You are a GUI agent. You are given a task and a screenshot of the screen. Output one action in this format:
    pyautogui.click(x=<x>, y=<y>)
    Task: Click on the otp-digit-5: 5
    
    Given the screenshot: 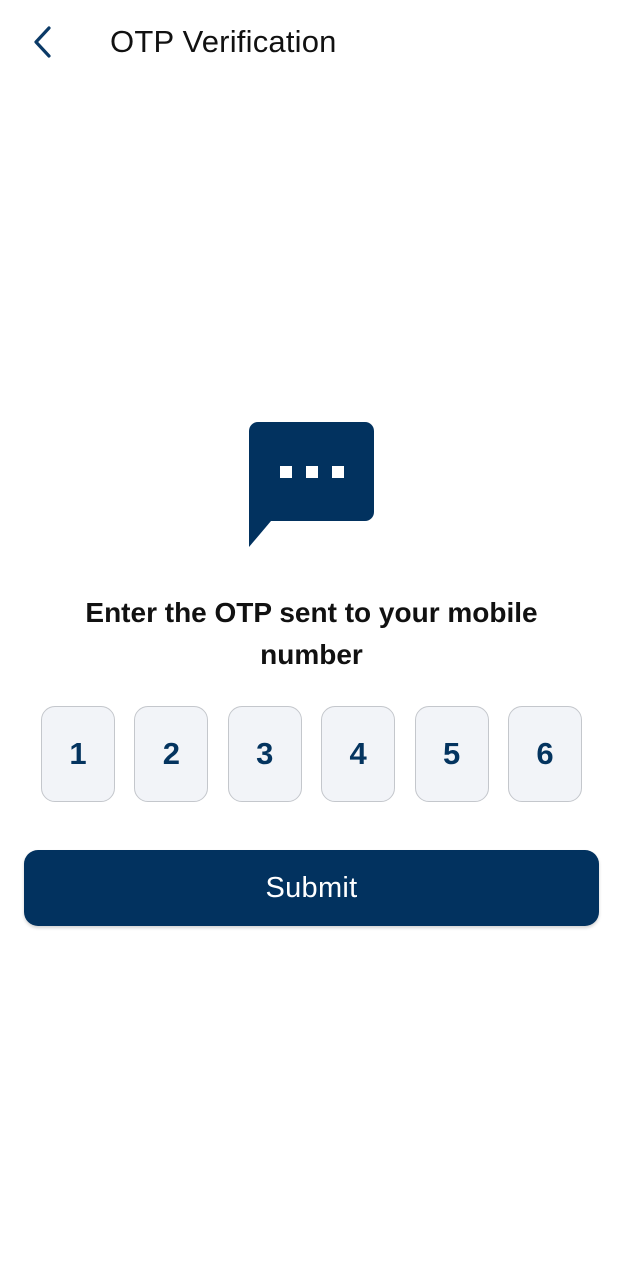 What is the action you would take?
    pyautogui.click(x=451, y=754)
    